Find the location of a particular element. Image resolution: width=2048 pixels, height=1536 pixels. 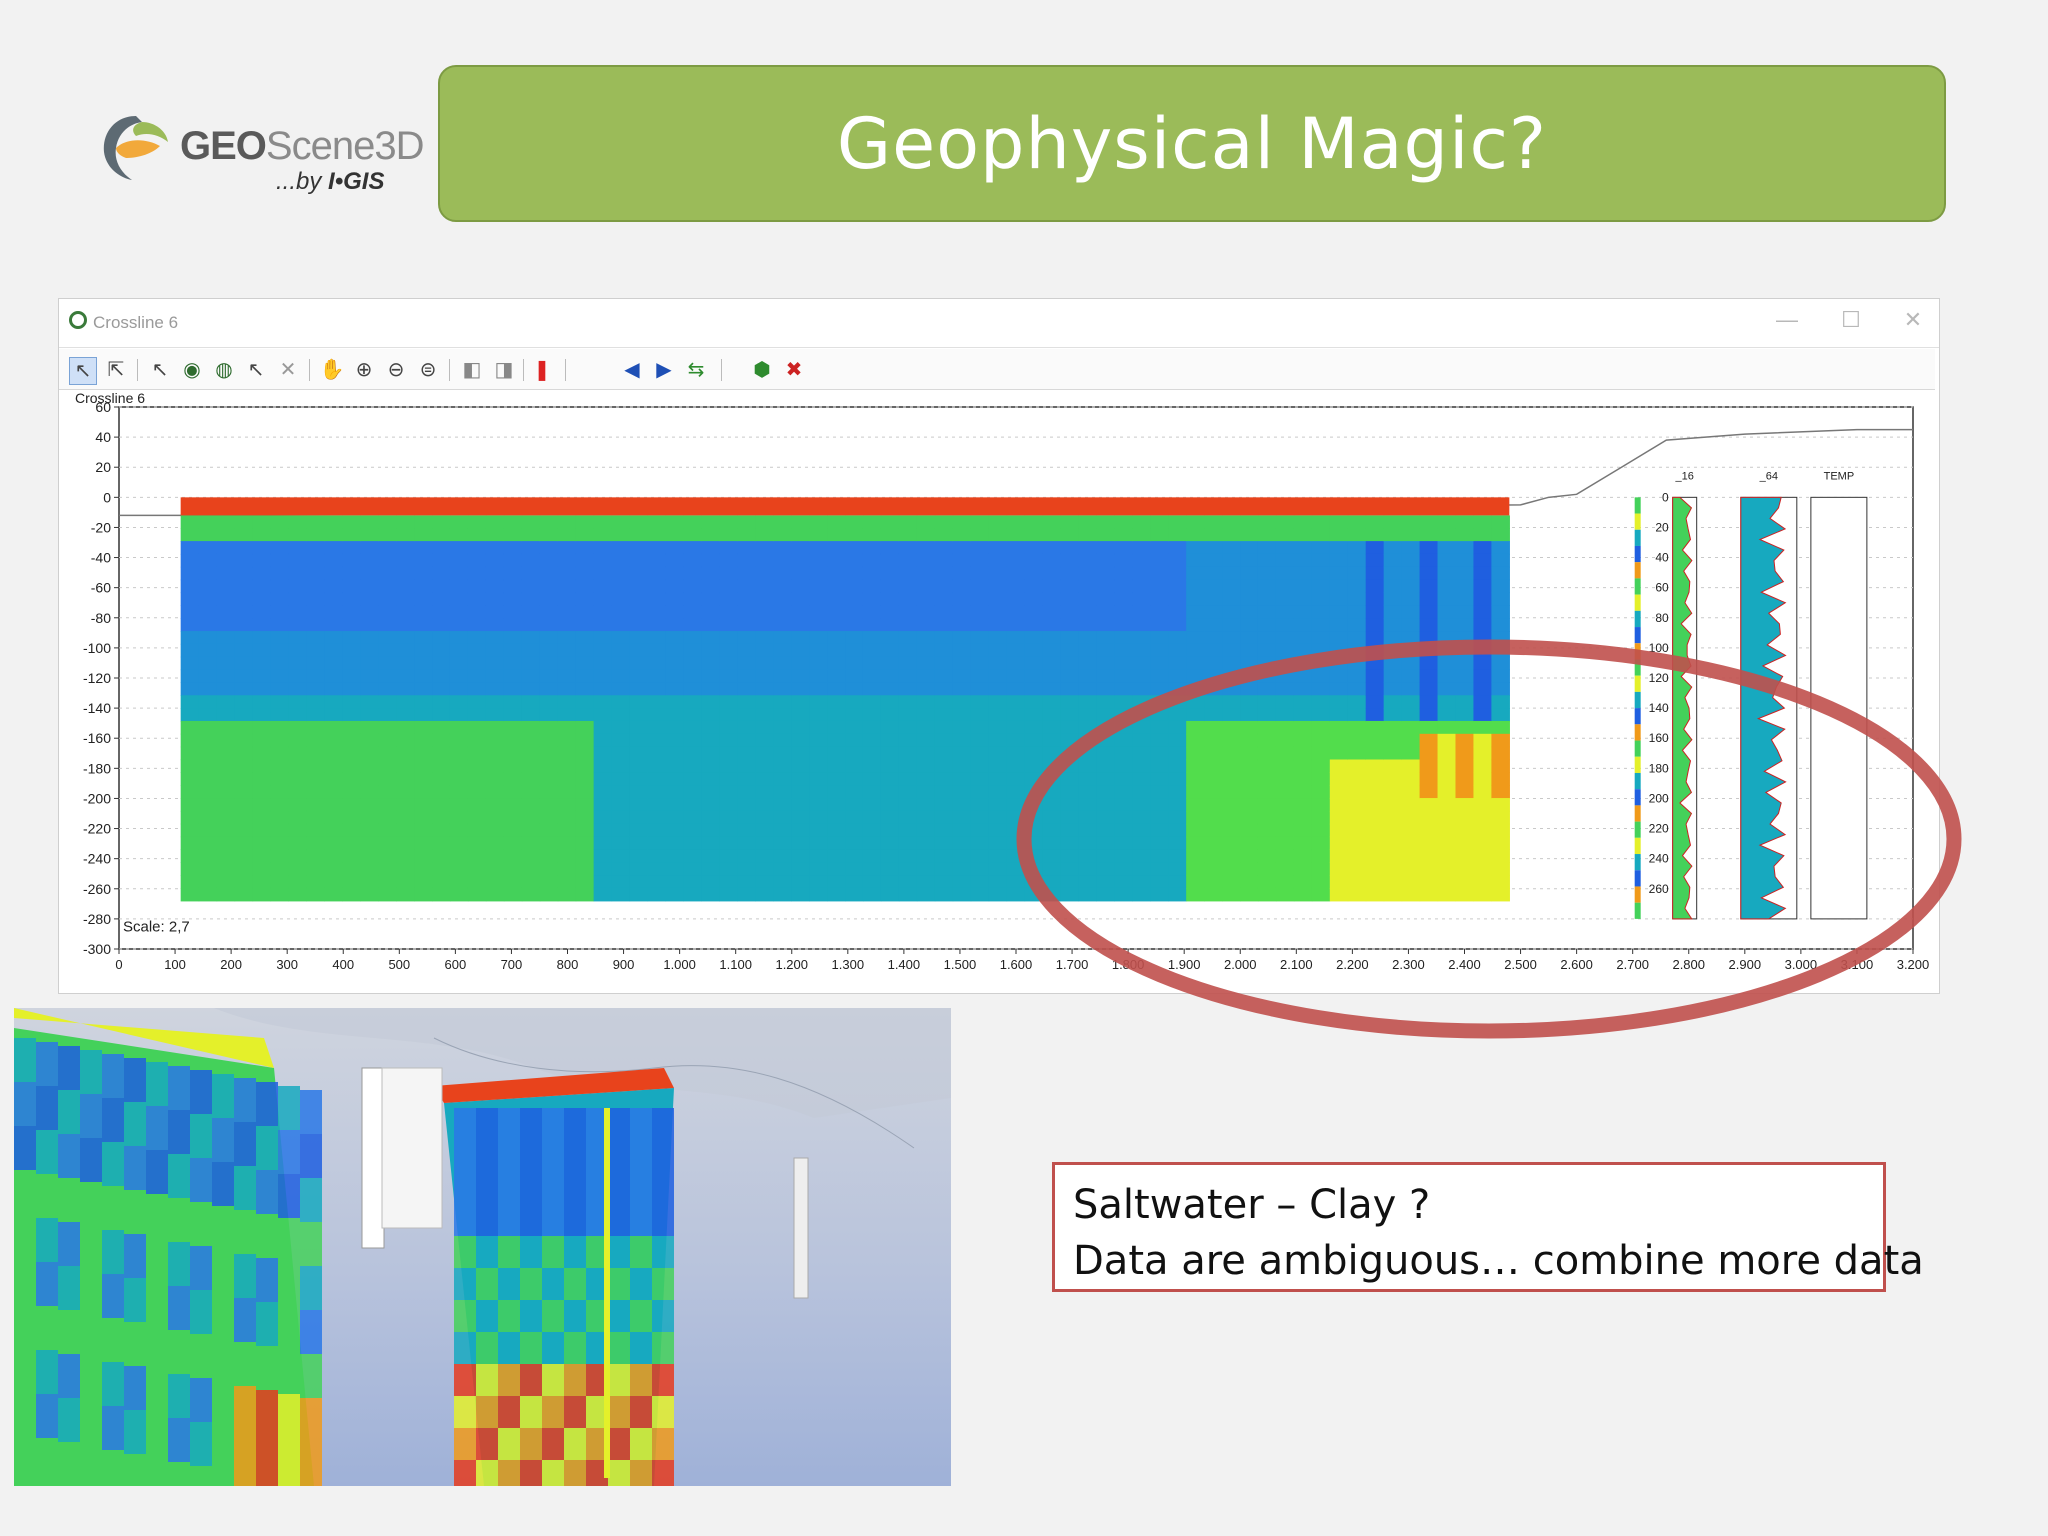

globe-edit-icon: ◉ is located at coordinates (192, 370).